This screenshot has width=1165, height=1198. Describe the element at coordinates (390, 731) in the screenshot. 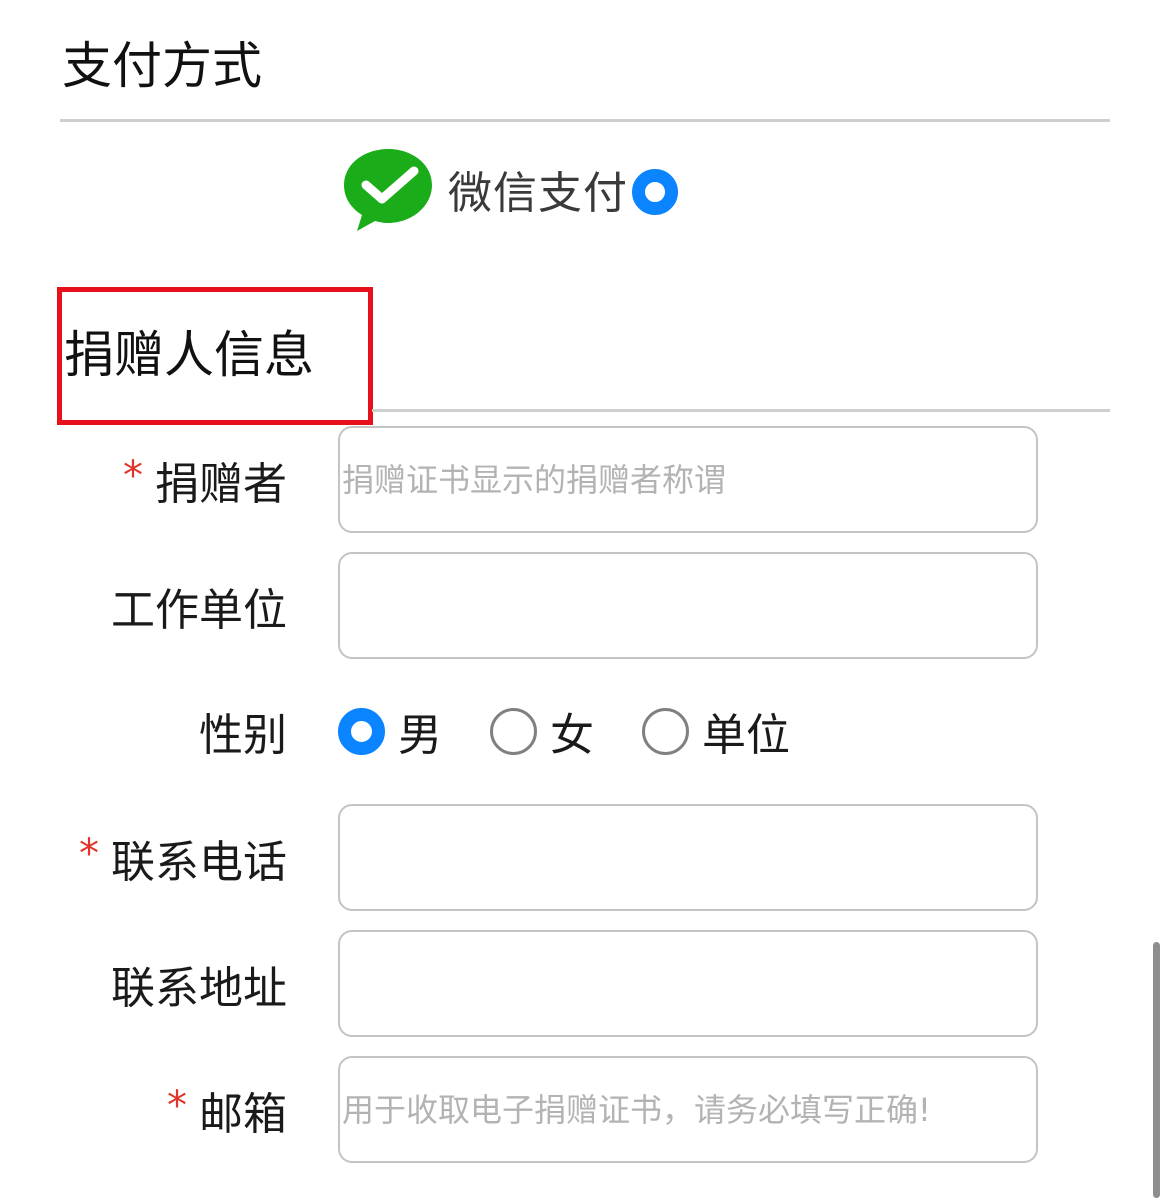

I see `gender-option-male: 男` at that location.